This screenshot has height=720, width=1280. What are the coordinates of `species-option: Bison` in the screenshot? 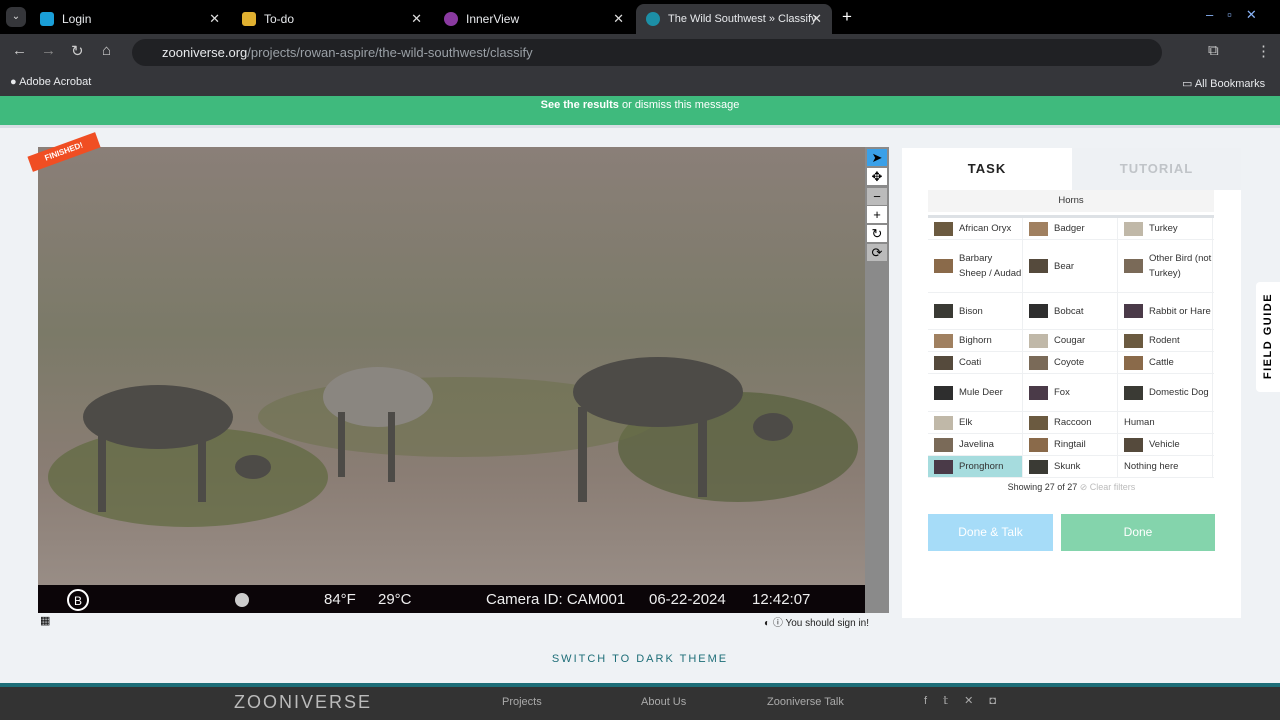 It's located at (975, 311).